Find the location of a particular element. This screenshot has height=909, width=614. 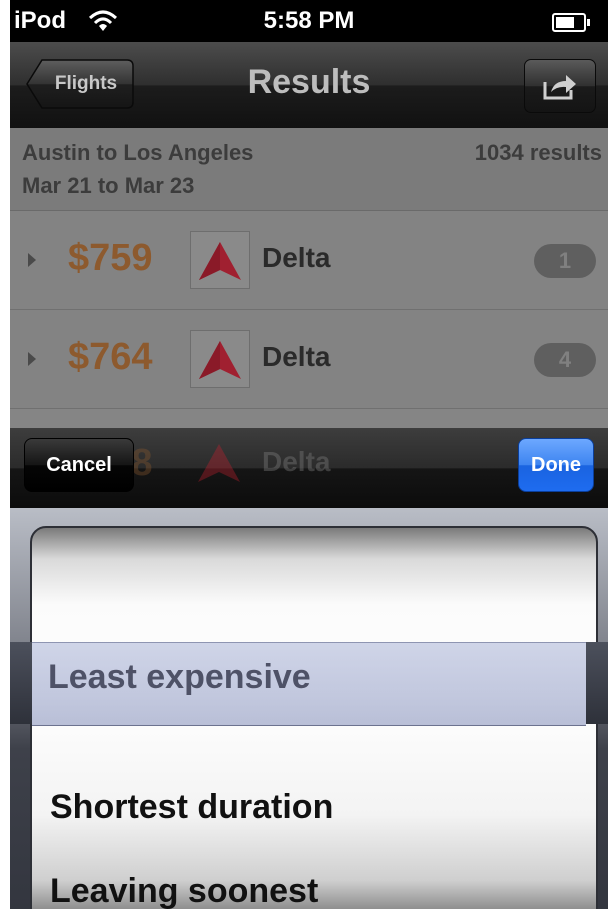

navigation-bar: Flights Results is located at coordinates (309, 85).